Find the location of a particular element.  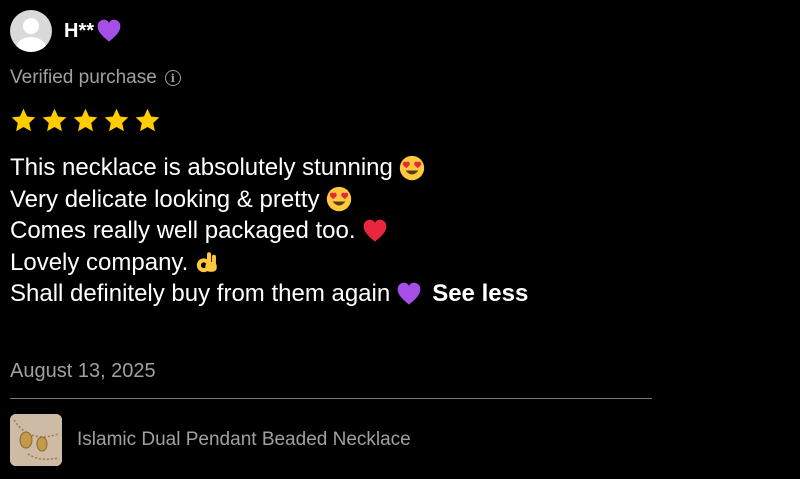

review-line-text: This necklace is absolutely stunning is located at coordinates (201, 167).